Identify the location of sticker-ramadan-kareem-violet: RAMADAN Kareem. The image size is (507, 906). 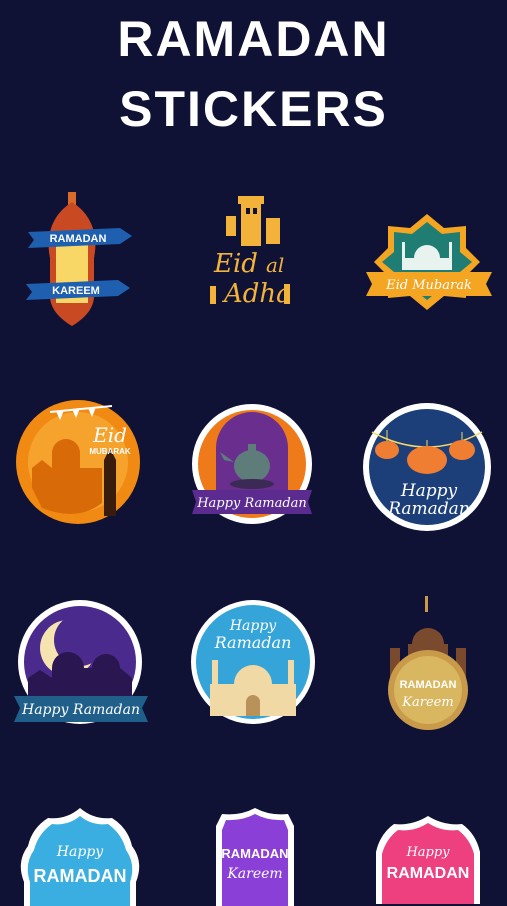
(255, 856).